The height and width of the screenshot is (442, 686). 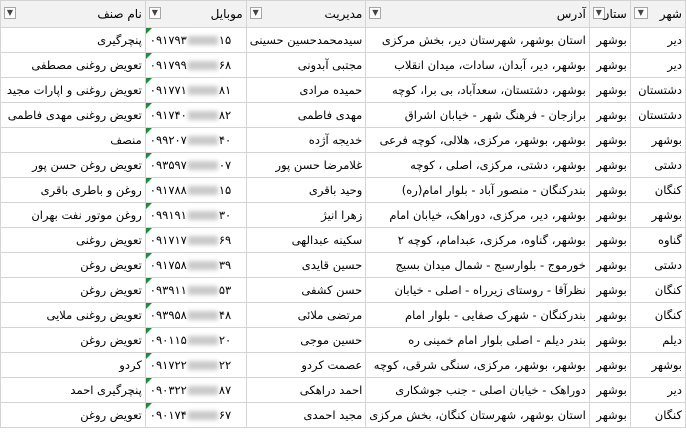 What do you see at coordinates (306, 215) in the screenshot?
I see `cell-manager: زهرا انیژ` at bounding box center [306, 215].